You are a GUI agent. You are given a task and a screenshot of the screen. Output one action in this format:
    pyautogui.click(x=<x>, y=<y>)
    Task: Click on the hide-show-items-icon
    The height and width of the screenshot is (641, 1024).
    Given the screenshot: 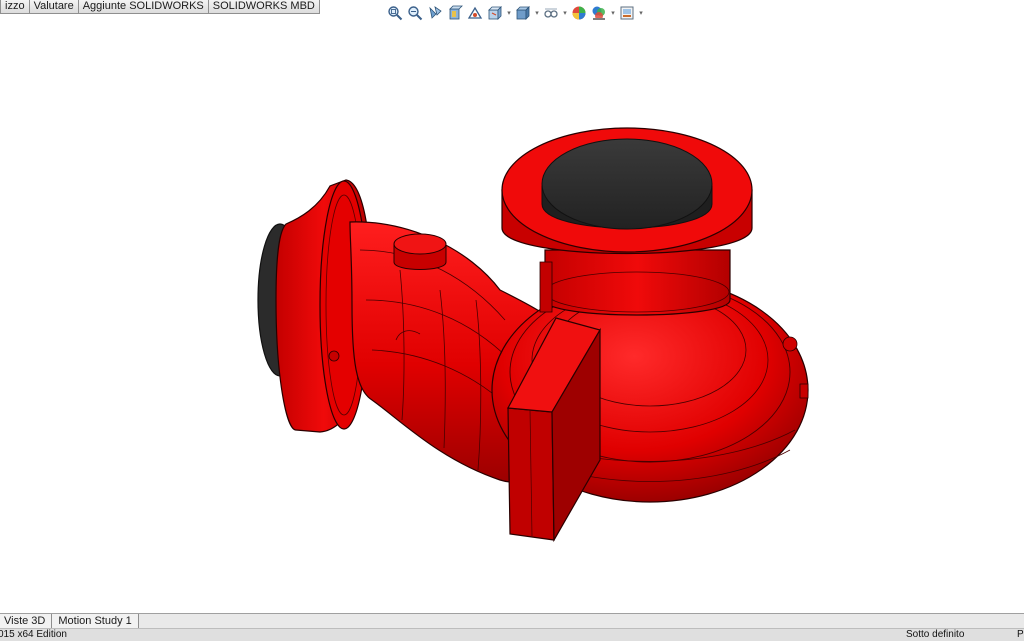 What is the action you would take?
    pyautogui.click(x=551, y=13)
    